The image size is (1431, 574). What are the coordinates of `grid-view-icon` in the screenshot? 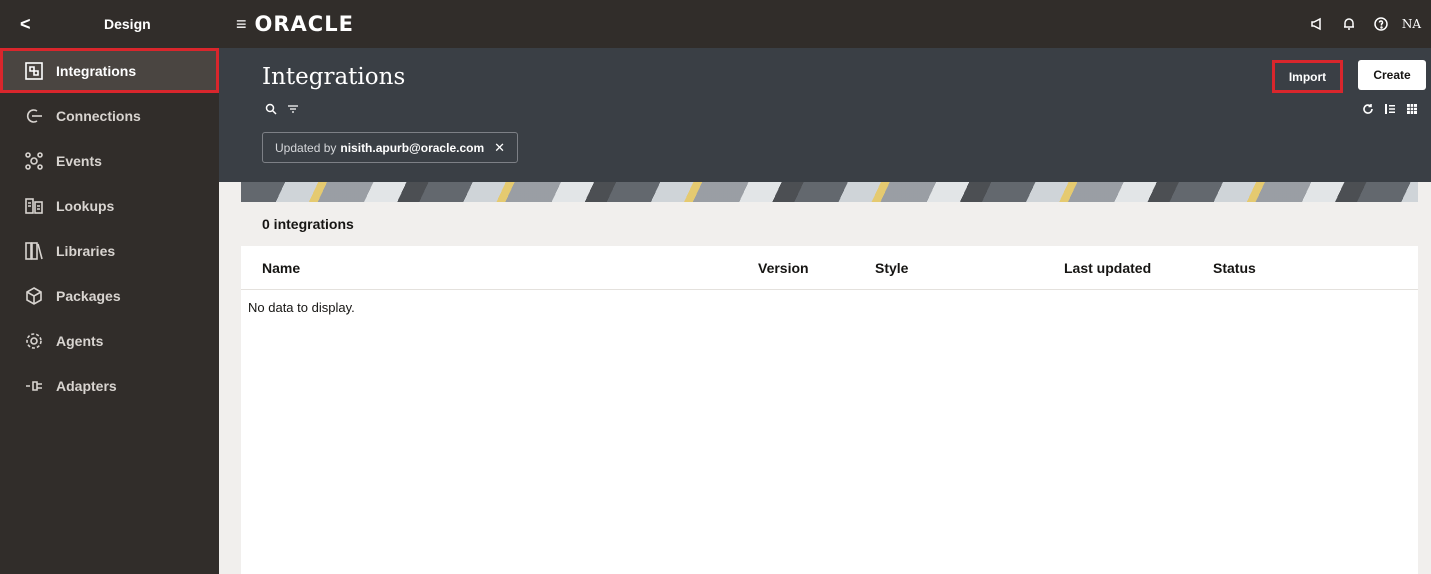 It's located at (1412, 109).